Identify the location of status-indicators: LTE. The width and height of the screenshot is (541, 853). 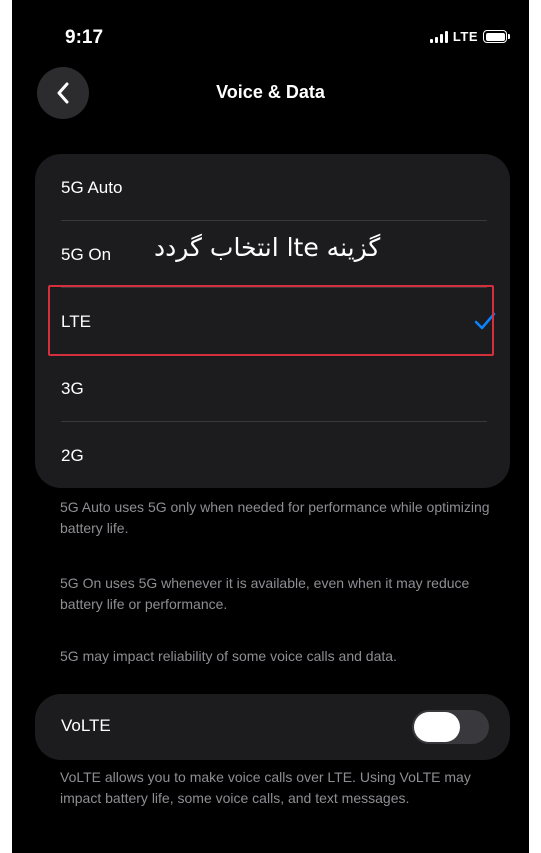
(469, 36).